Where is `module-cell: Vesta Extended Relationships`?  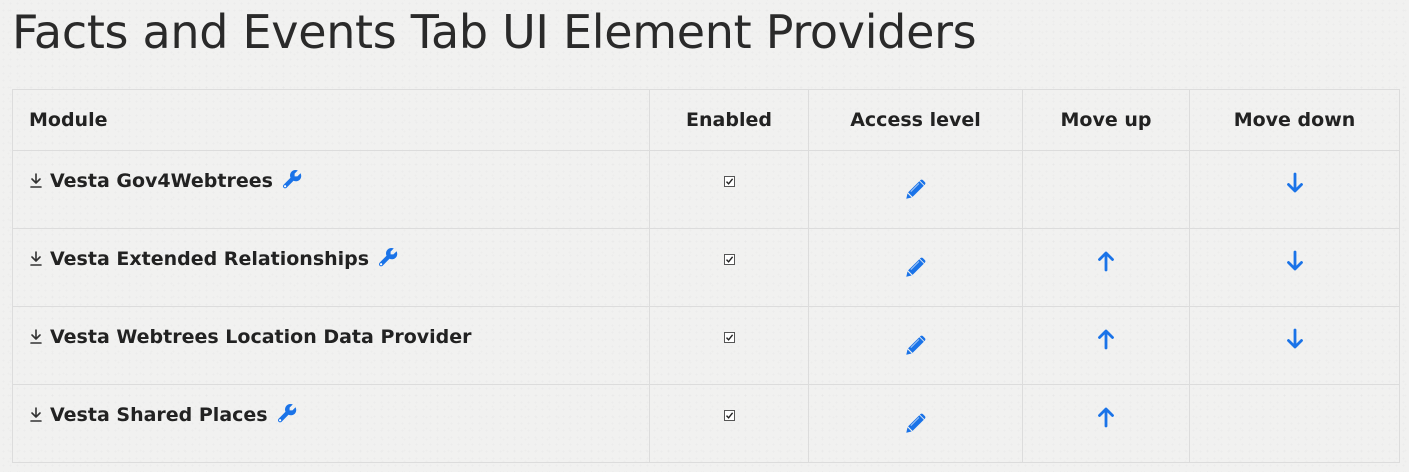
module-cell: Vesta Extended Relationships is located at coordinates (331, 267).